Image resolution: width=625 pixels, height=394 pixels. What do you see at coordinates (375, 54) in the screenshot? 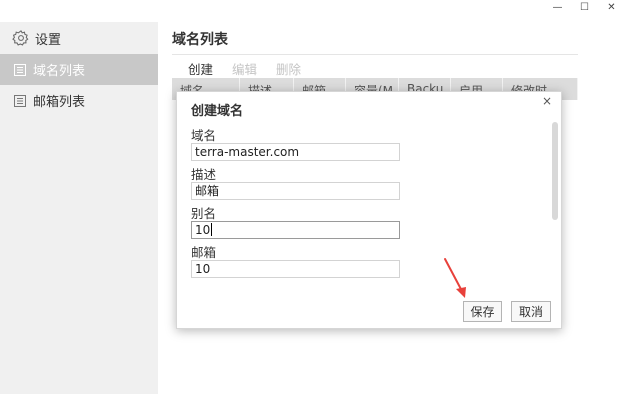
I see `title-divider` at bounding box center [375, 54].